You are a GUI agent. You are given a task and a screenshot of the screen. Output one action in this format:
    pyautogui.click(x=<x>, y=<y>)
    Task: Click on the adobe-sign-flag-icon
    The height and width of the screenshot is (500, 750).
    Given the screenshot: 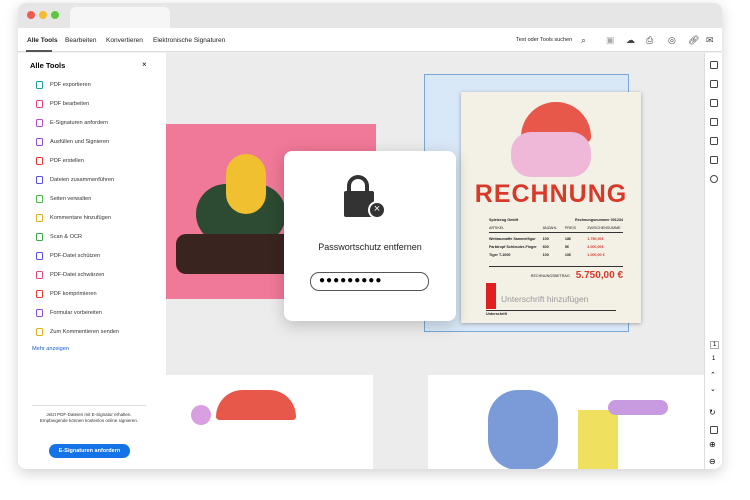 What is the action you would take?
    pyautogui.click(x=491, y=296)
    